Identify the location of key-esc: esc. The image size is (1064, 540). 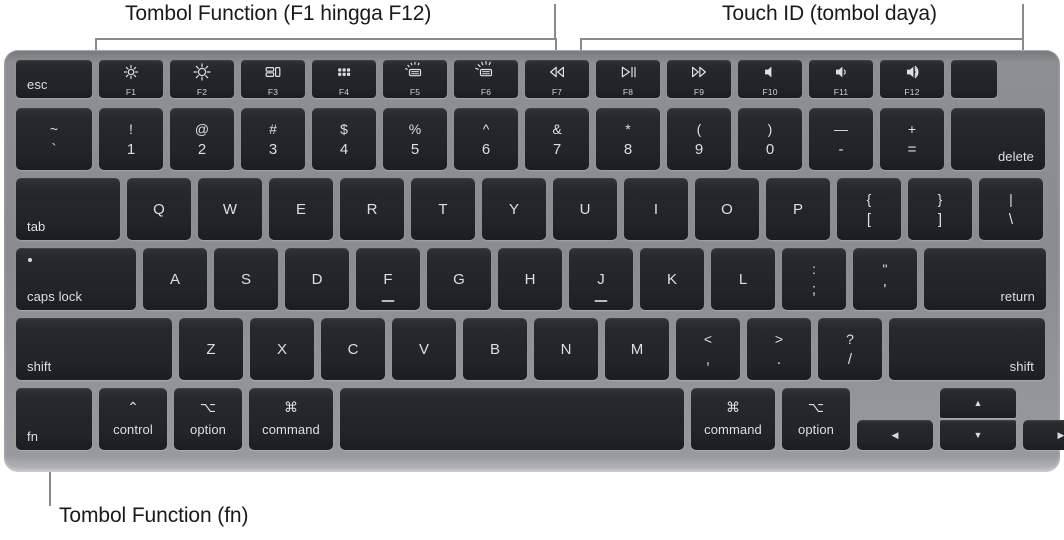
(54, 79).